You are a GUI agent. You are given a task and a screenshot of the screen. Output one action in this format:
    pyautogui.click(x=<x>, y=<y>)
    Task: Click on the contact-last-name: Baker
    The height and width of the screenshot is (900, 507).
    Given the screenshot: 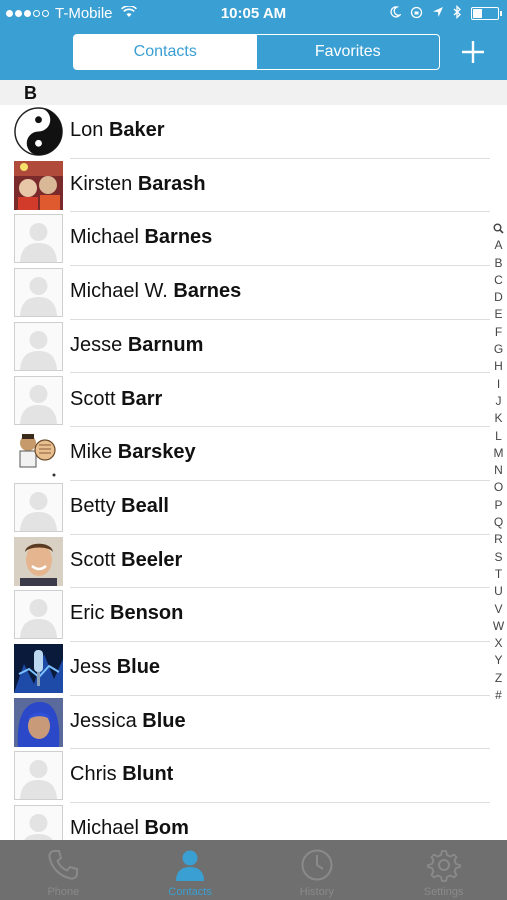 What is the action you would take?
    pyautogui.click(x=136, y=130)
    